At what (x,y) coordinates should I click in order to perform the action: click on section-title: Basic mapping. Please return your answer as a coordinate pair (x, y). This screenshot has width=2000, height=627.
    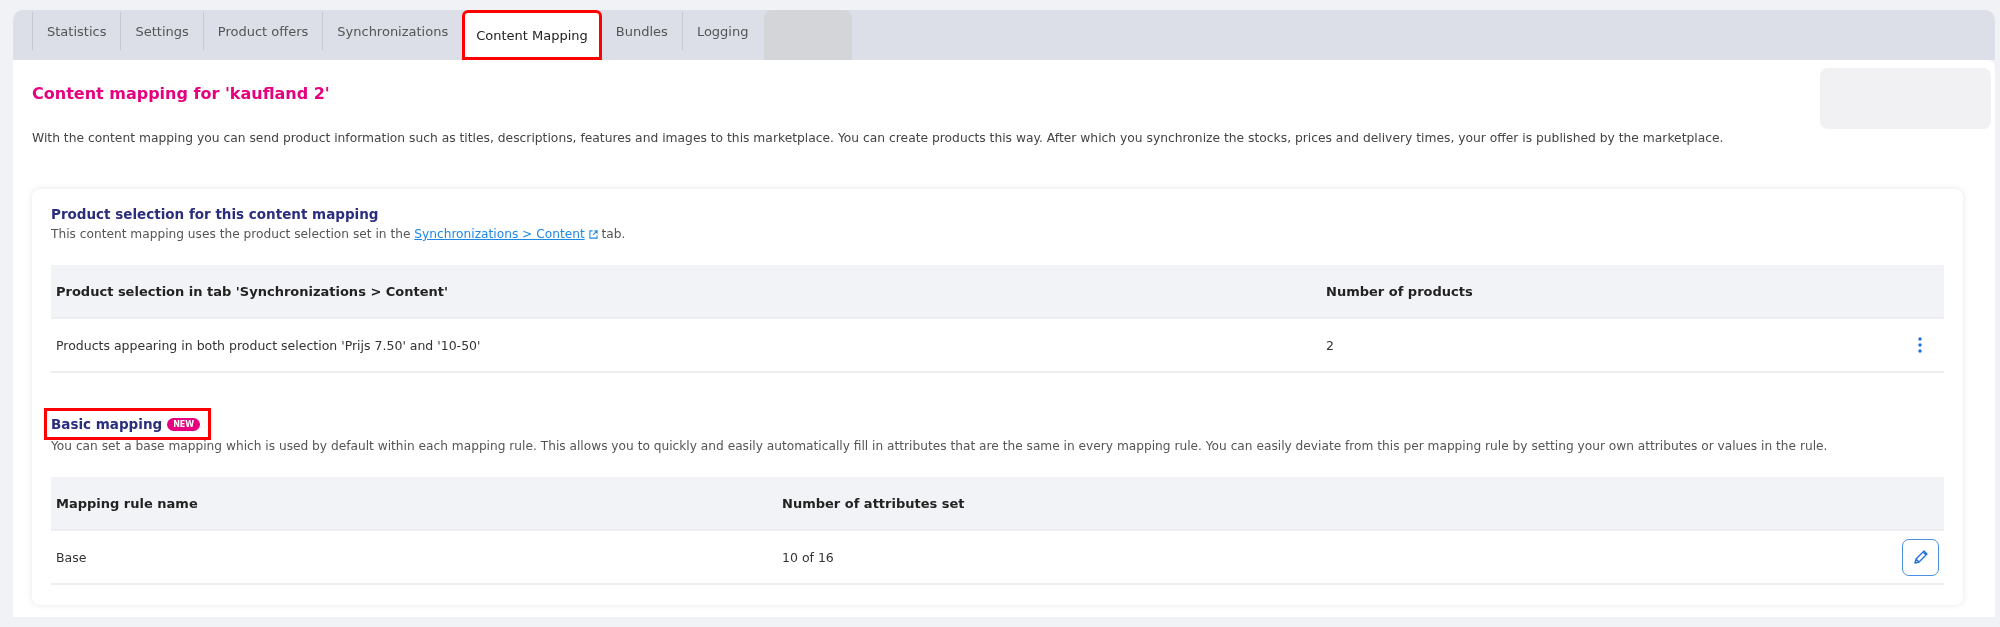
    Looking at the image, I should click on (107, 424).